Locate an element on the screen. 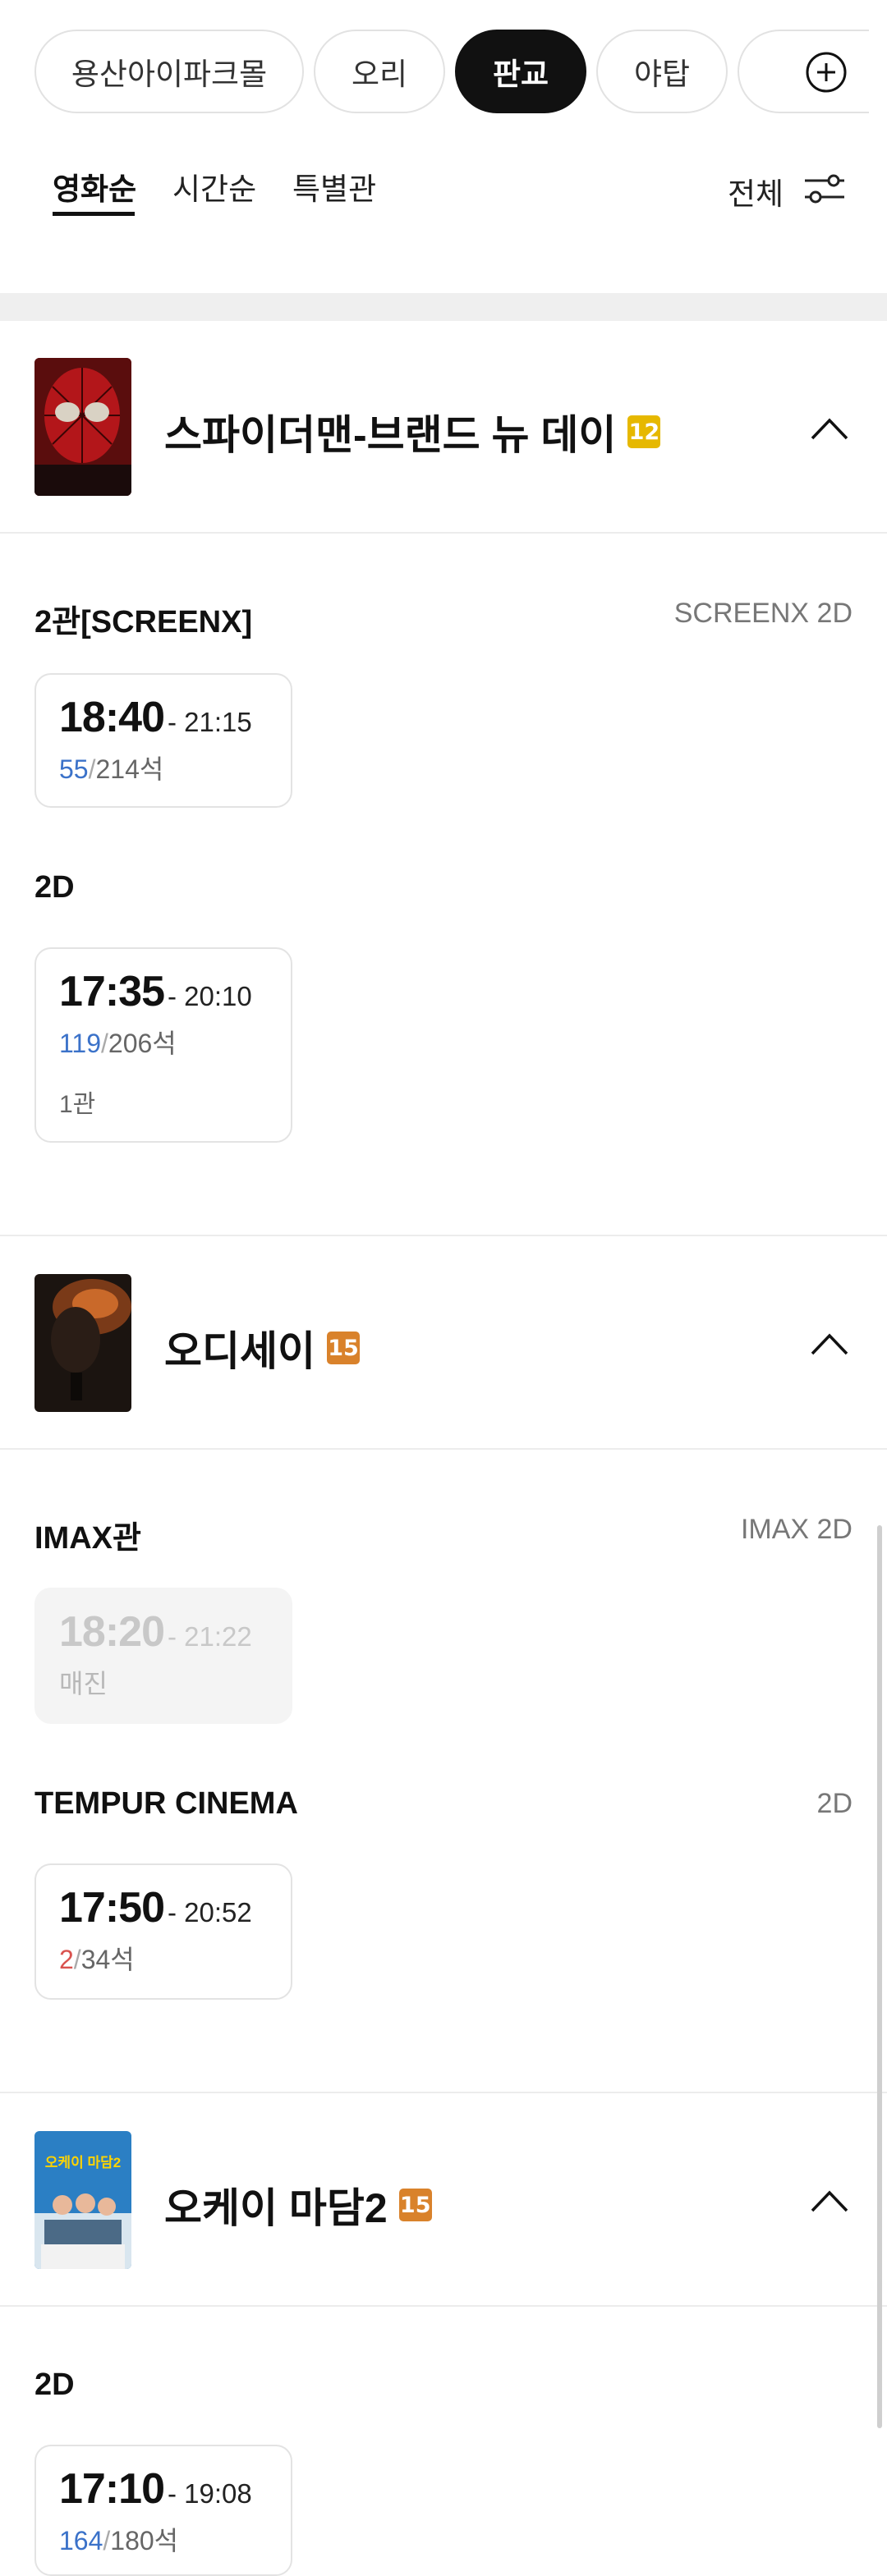  screen-type: 2D is located at coordinates (834, 1803).